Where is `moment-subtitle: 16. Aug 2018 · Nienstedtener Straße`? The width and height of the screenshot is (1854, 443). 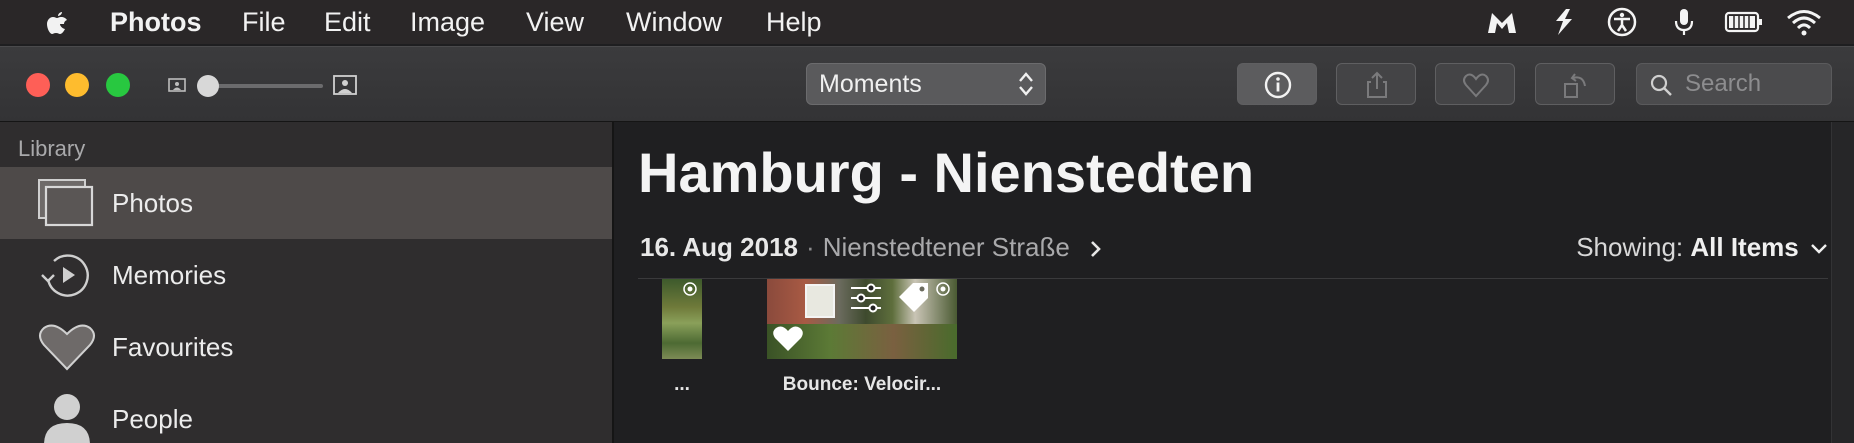 moment-subtitle: 16. Aug 2018 · Nienstedtener Straße is located at coordinates (871, 252).